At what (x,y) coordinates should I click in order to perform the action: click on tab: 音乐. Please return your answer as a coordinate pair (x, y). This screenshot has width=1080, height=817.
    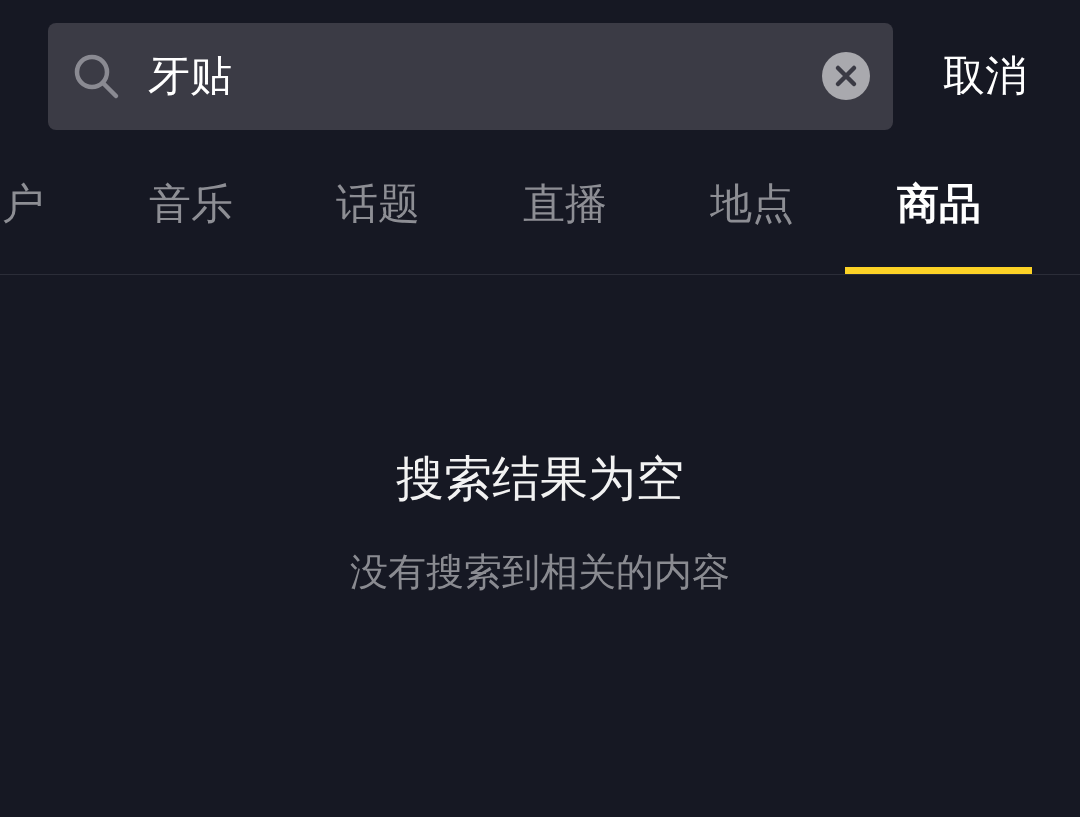
    Looking at the image, I should click on (190, 202).